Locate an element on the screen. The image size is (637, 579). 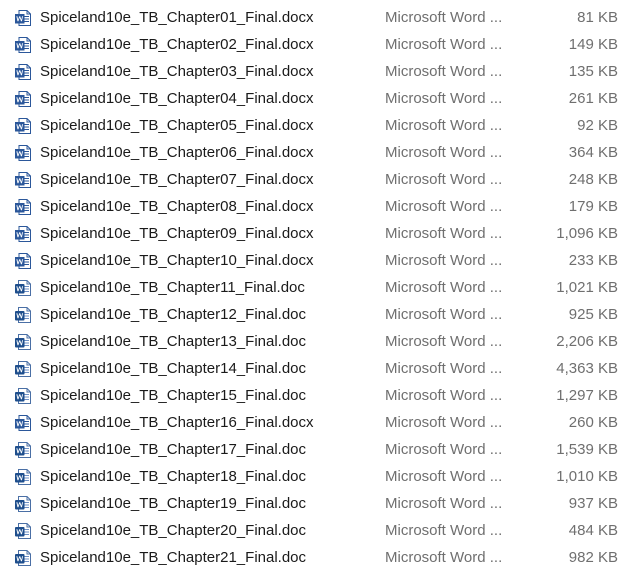
file-size: 1,021 KB is located at coordinates (587, 287).